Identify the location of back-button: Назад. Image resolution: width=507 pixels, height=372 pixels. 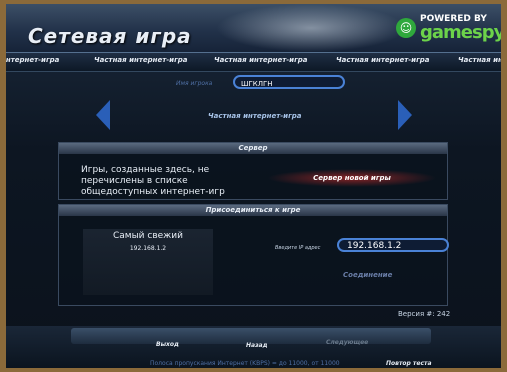
(256, 345).